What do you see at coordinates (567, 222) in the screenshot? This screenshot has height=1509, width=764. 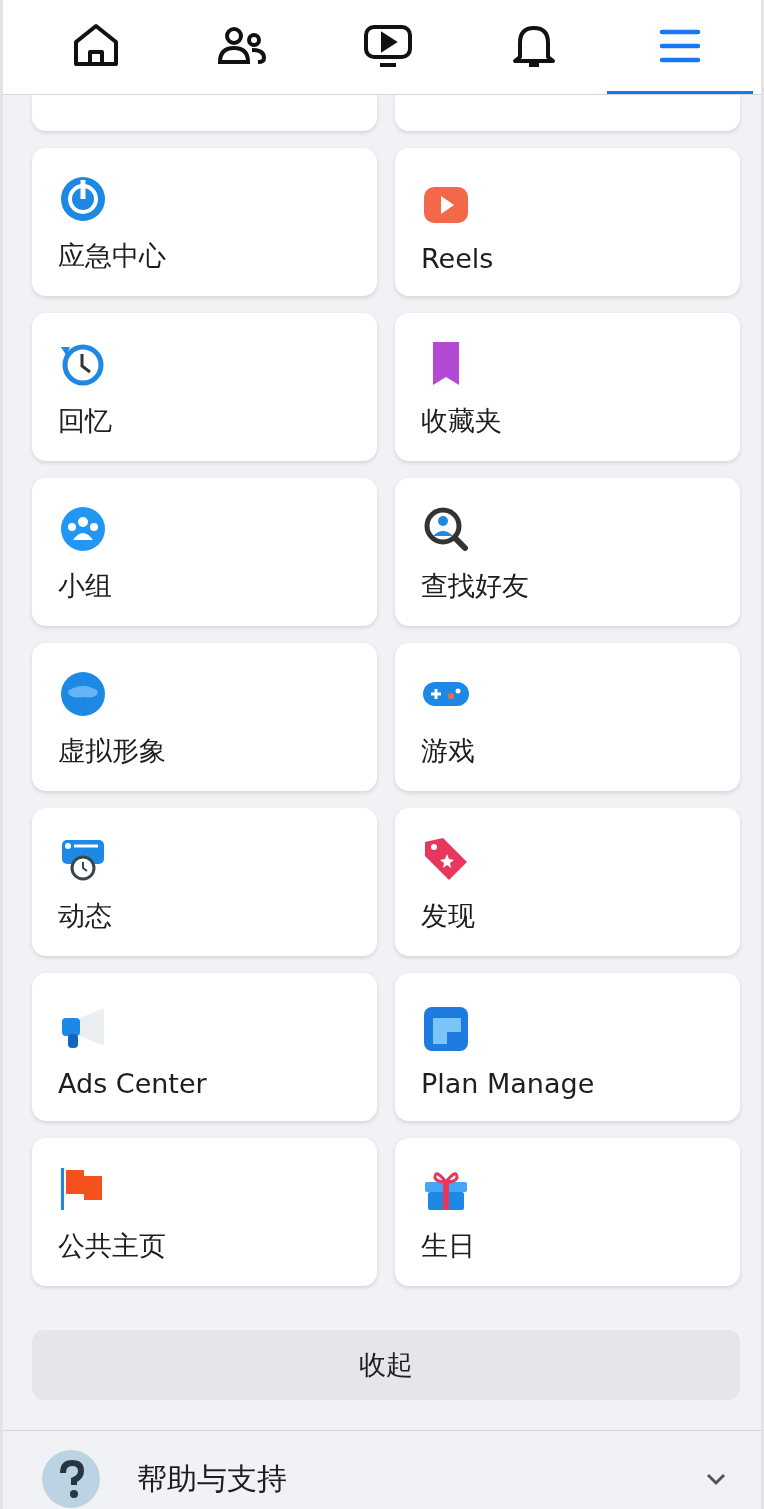 I see `shortcut-card: Reels` at bounding box center [567, 222].